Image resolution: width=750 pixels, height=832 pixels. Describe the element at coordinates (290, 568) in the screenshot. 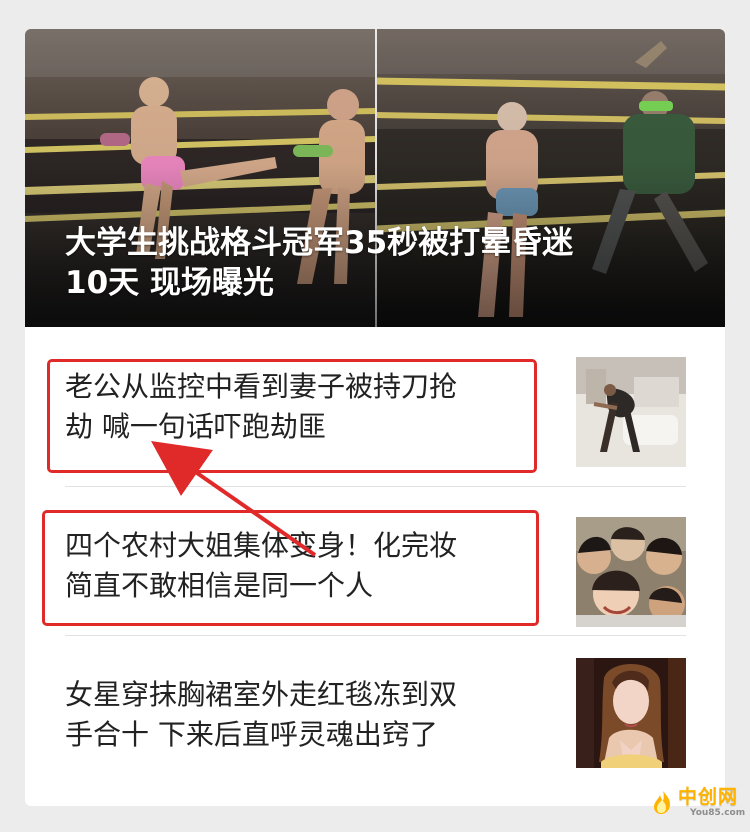

I see `annotation-box-second-item` at that location.